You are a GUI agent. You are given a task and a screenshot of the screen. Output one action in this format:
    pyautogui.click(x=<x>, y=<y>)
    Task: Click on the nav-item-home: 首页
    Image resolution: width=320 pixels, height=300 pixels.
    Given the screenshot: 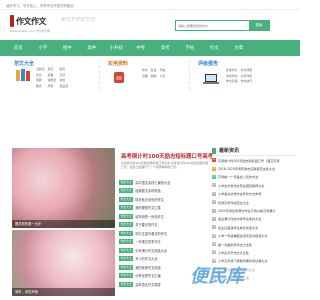 What is the action you would take?
    pyautogui.click(x=18, y=48)
    